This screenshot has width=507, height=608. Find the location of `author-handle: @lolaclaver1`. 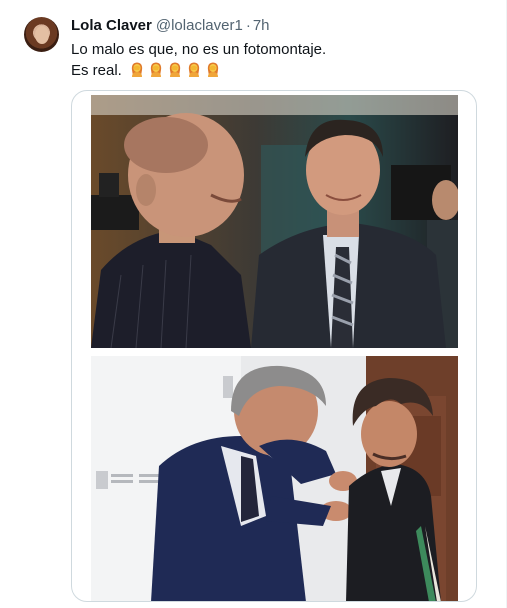

author-handle: @lolaclaver1 is located at coordinates (199, 25).